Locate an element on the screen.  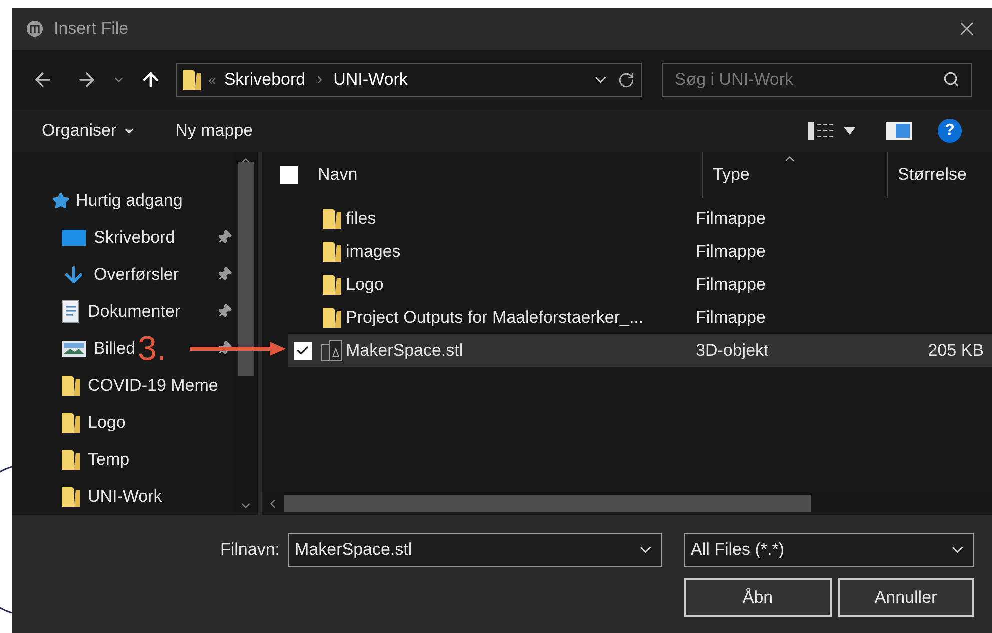
filename-label: Filnavn: is located at coordinates (250, 550).